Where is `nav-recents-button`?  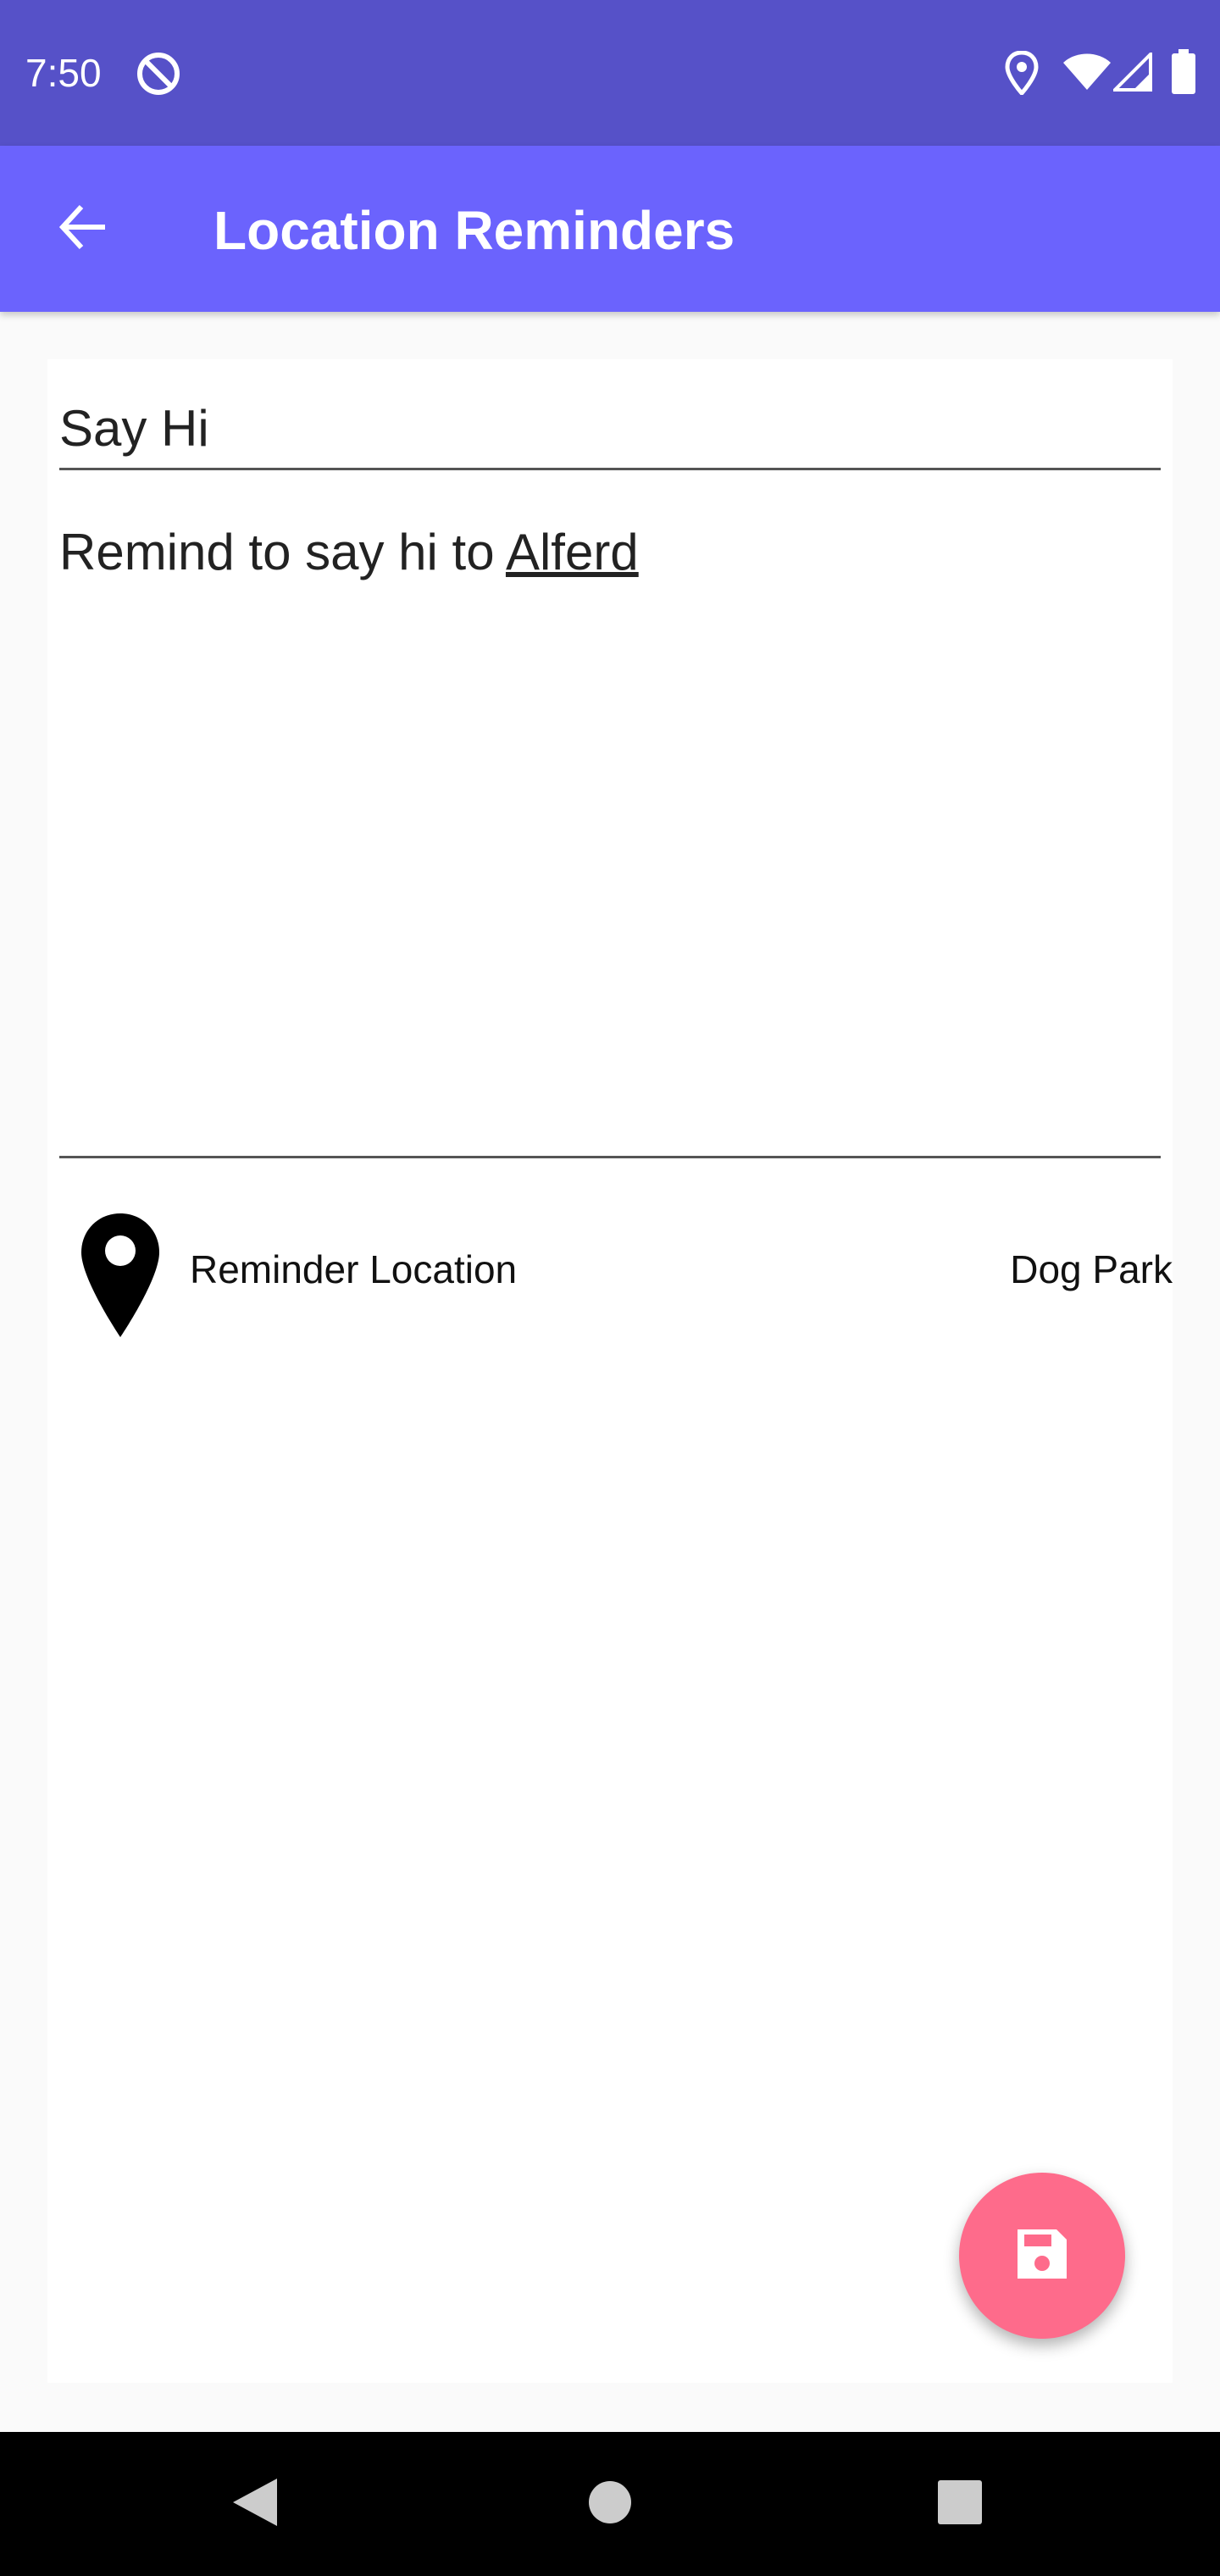
nav-recents-button is located at coordinates (960, 2504).